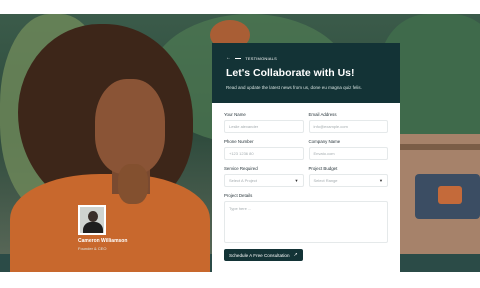 This screenshot has height=288, width=480. Describe the element at coordinates (348, 180) in the screenshot. I see `budget-select: Select Range ▼` at that location.